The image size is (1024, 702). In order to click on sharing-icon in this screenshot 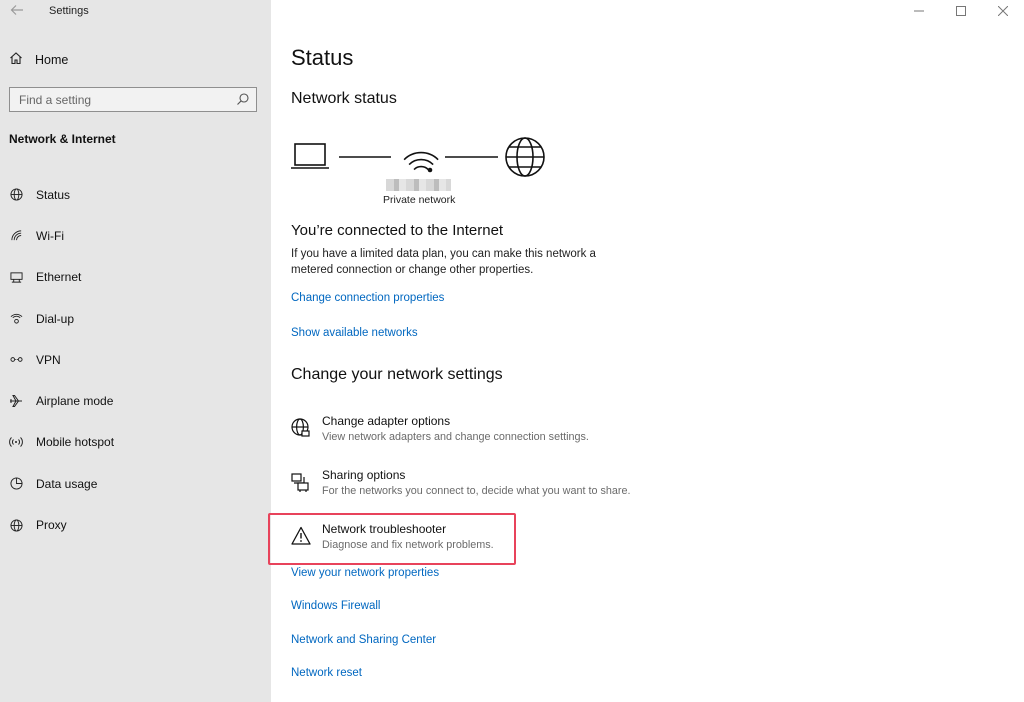, I will do `click(301, 482)`.